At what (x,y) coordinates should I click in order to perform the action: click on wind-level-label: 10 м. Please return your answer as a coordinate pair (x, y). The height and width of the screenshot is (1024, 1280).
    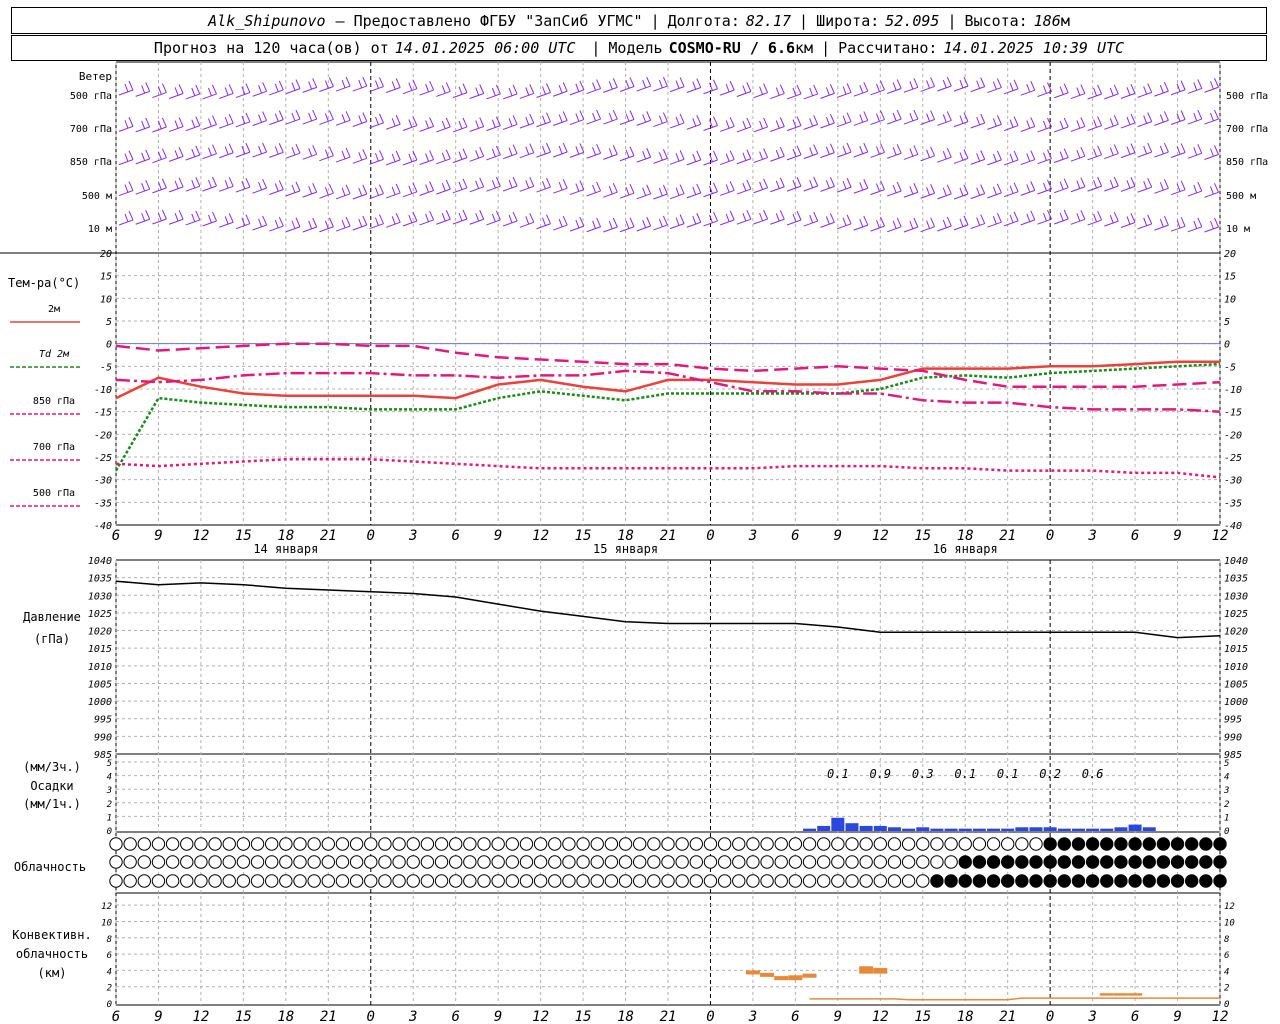
    Looking at the image, I should click on (100, 229).